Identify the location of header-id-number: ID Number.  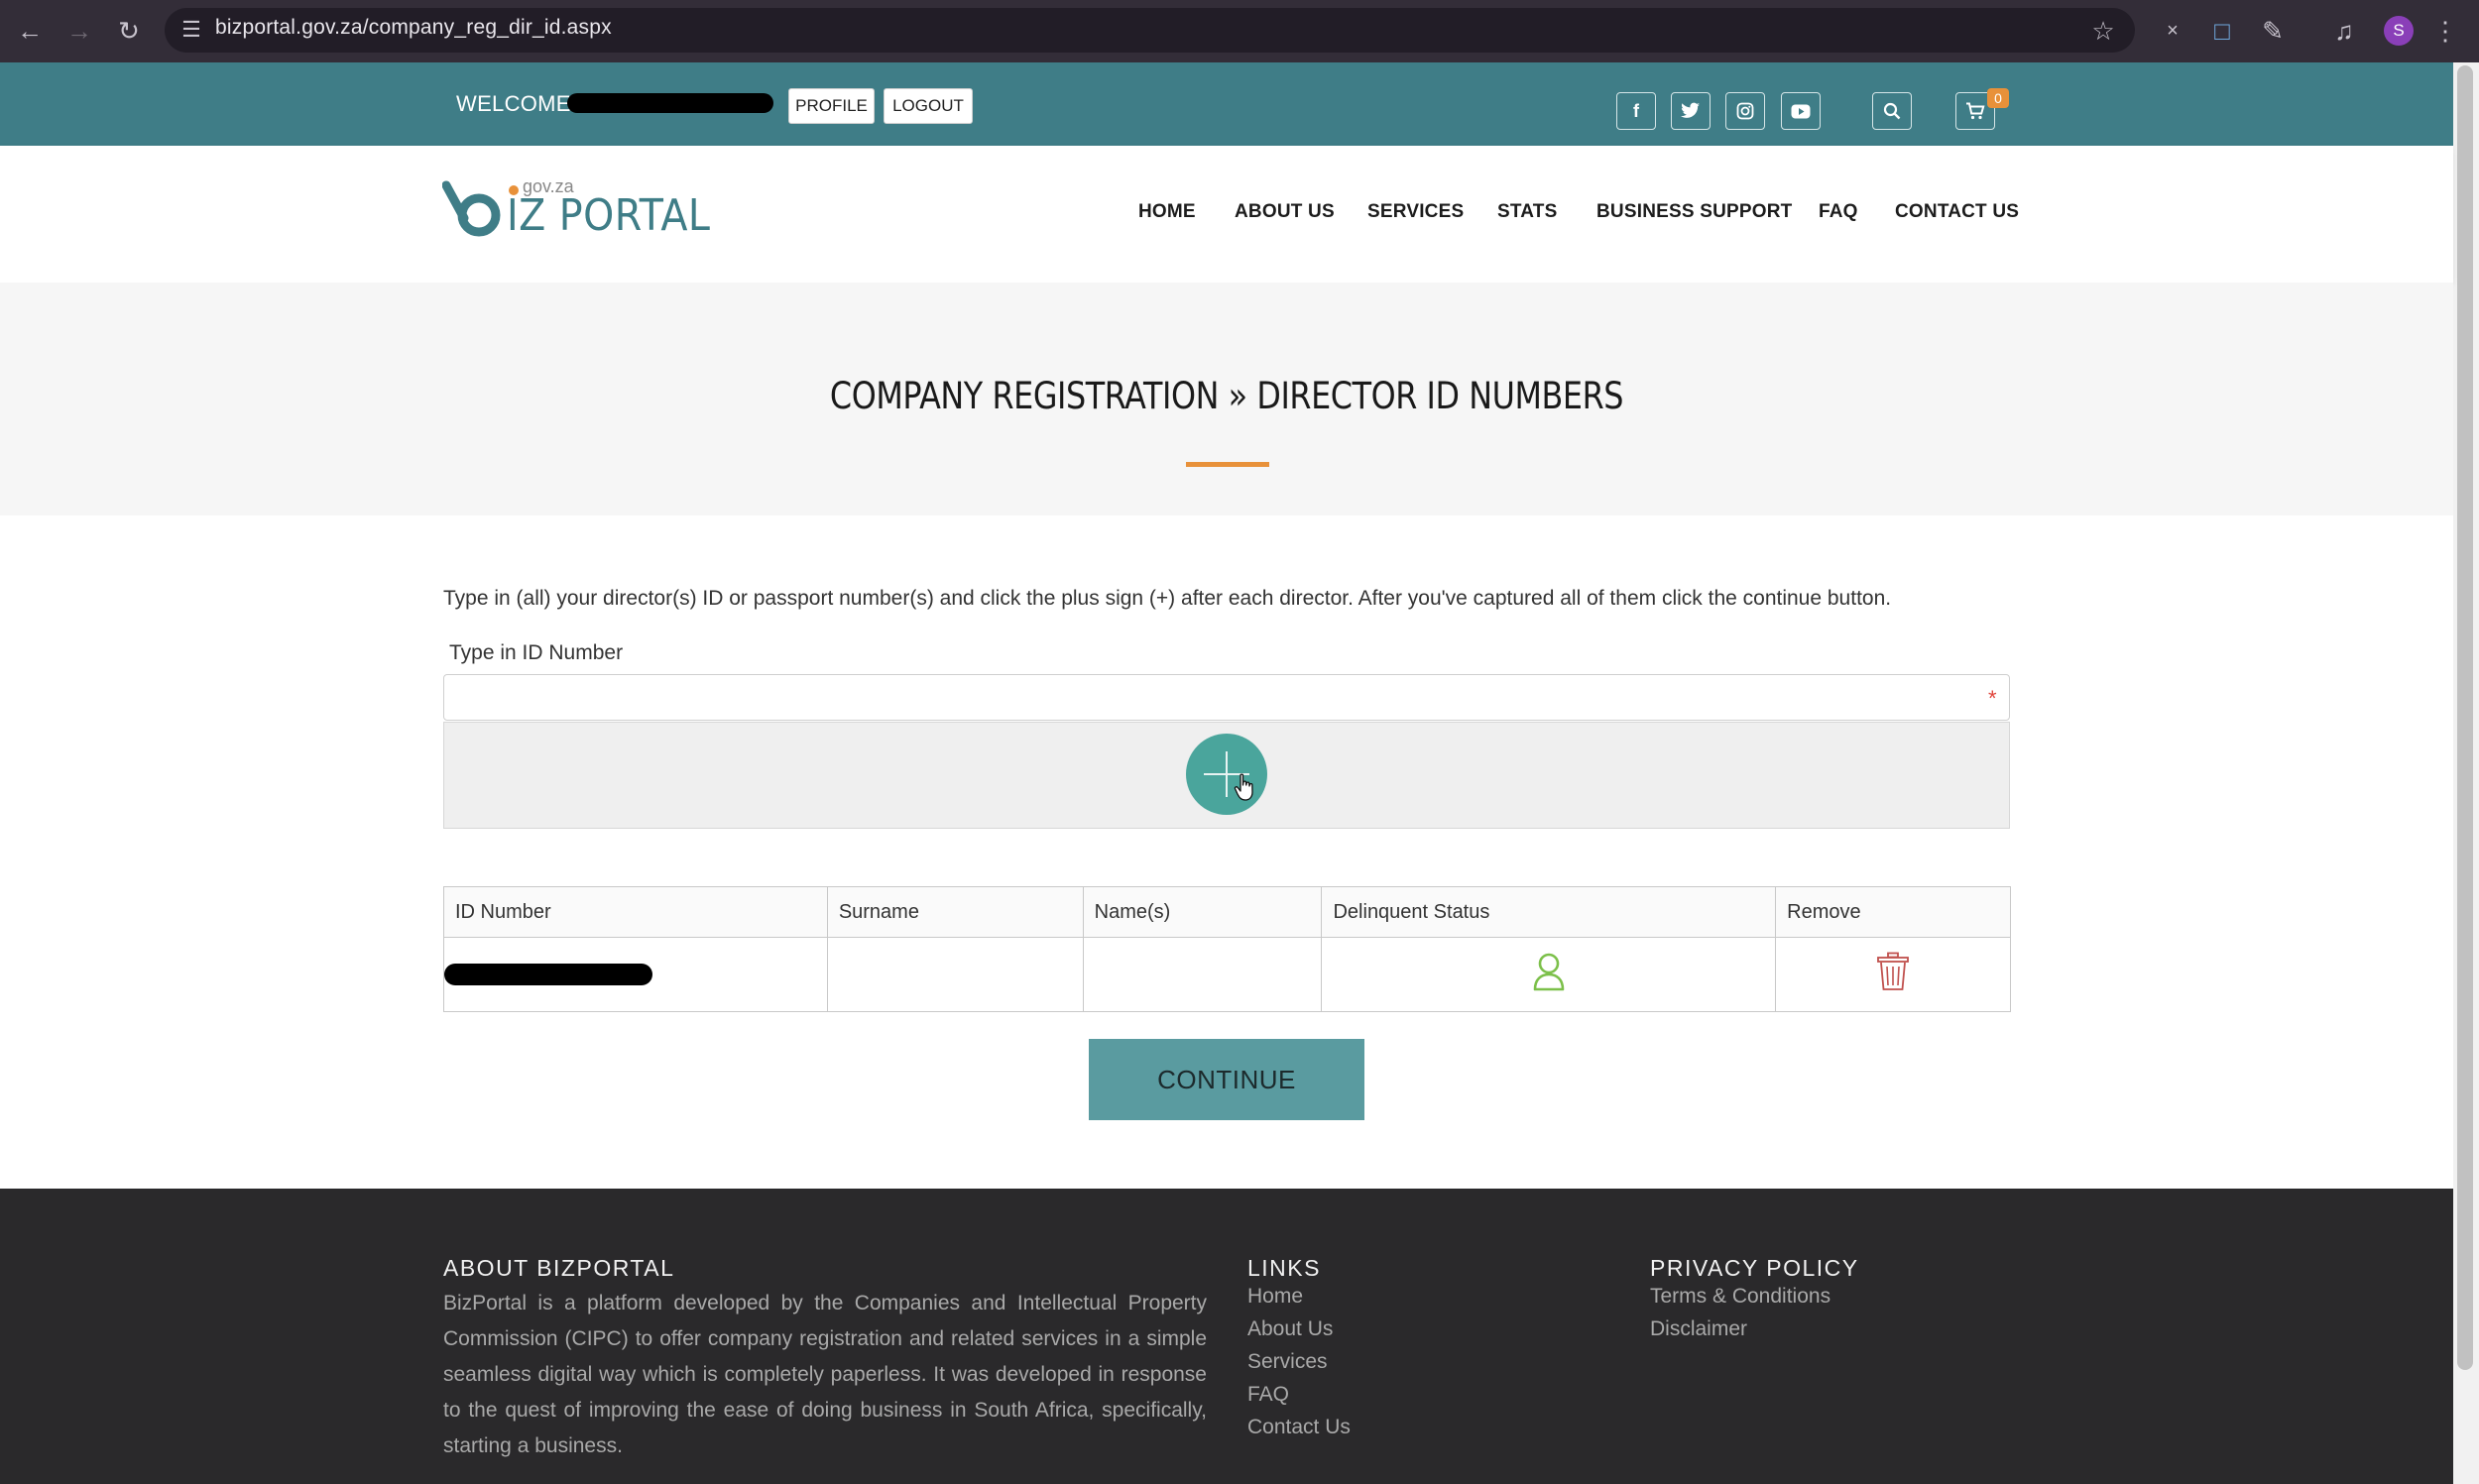
(635, 912).